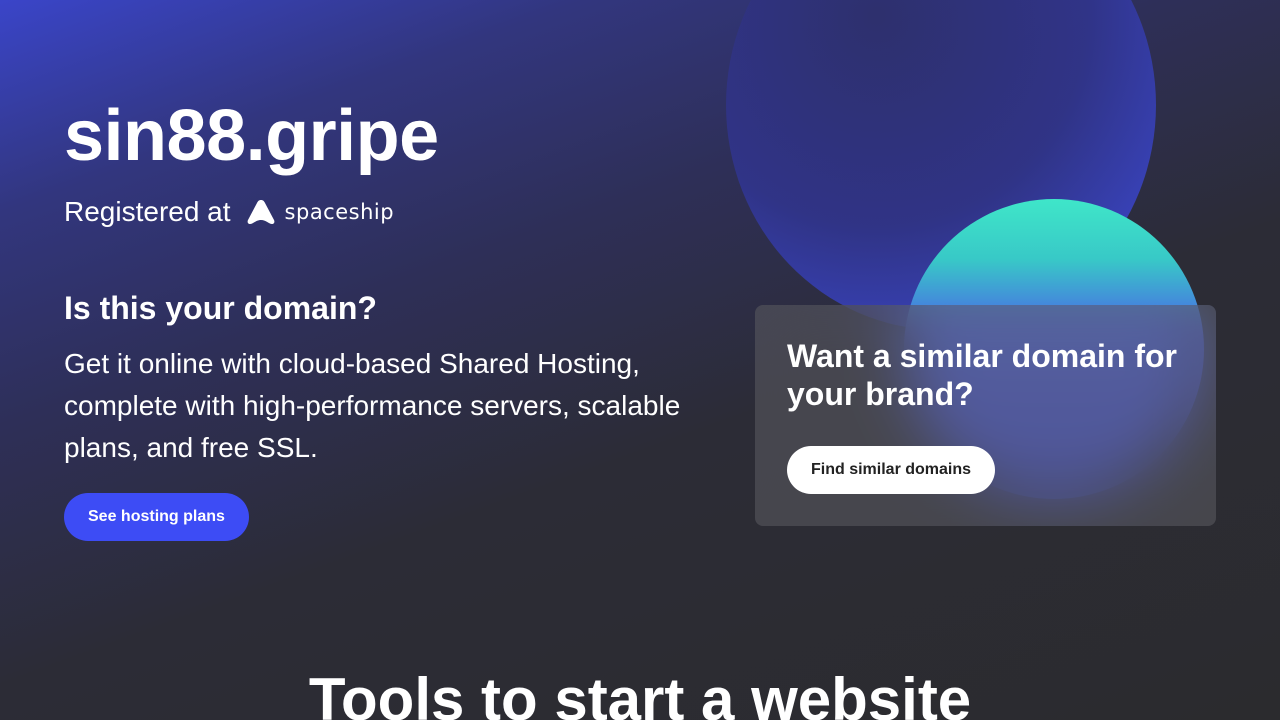 The image size is (1280, 720). I want to click on ownership-question: Is this your domain?, so click(220, 308).